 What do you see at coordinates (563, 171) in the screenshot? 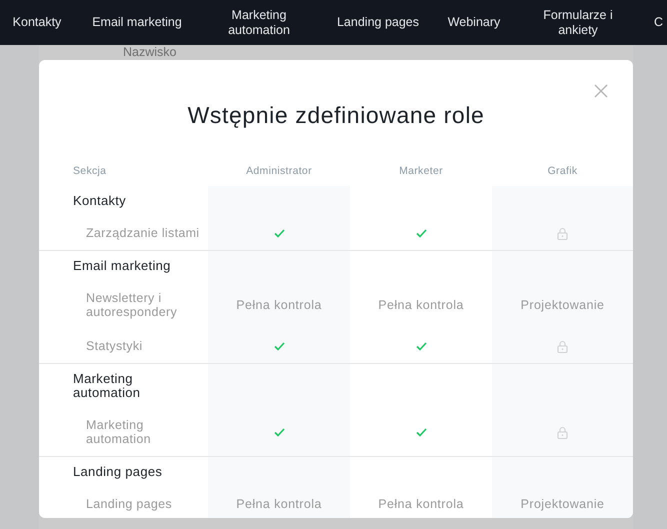
I see `column-header: Grafik` at bounding box center [563, 171].